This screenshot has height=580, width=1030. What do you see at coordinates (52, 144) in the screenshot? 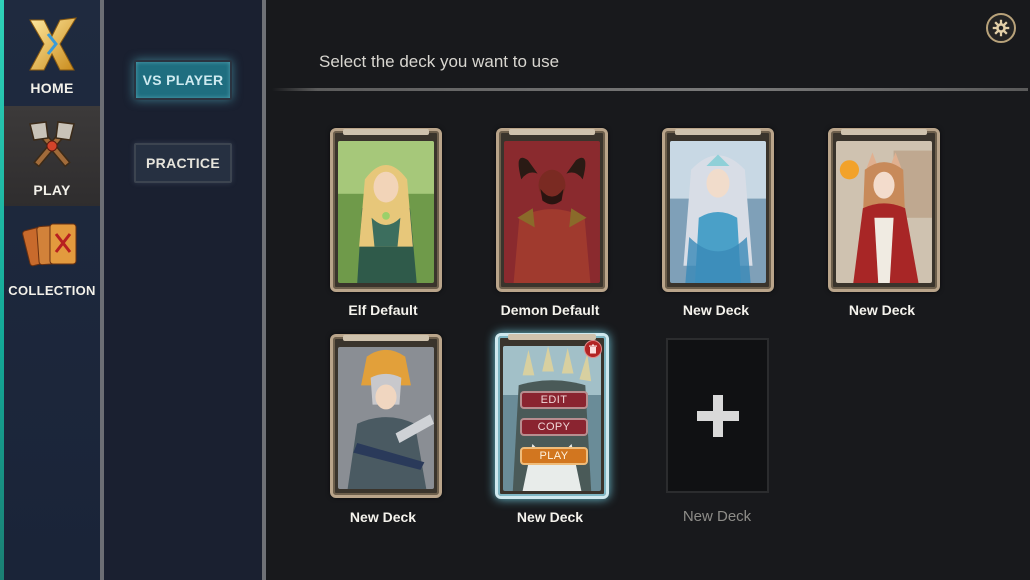
I see `crossed-axes-icon` at bounding box center [52, 144].